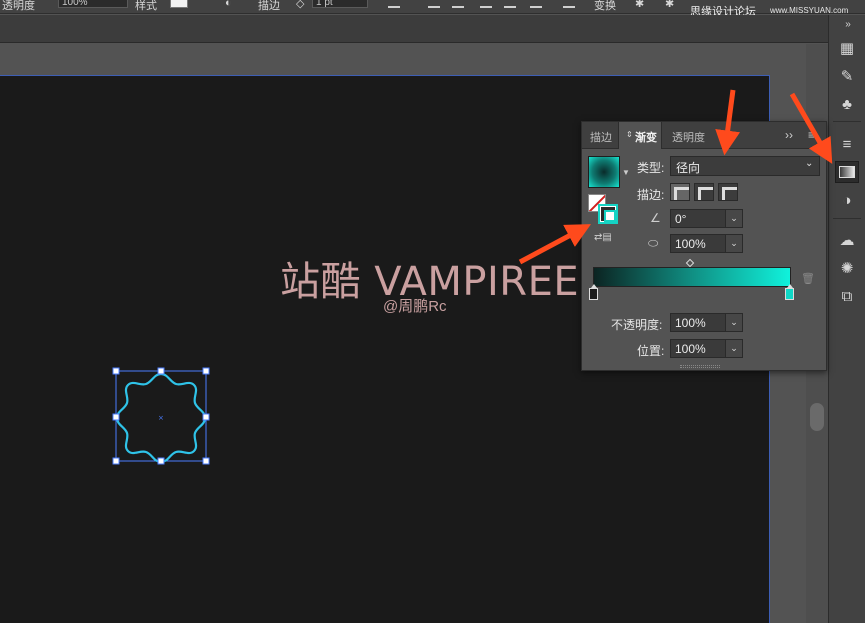 This screenshot has width=865, height=623. What do you see at coordinates (300, 5) in the screenshot?
I see `stroke-stepper-icon: ◇` at bounding box center [300, 5].